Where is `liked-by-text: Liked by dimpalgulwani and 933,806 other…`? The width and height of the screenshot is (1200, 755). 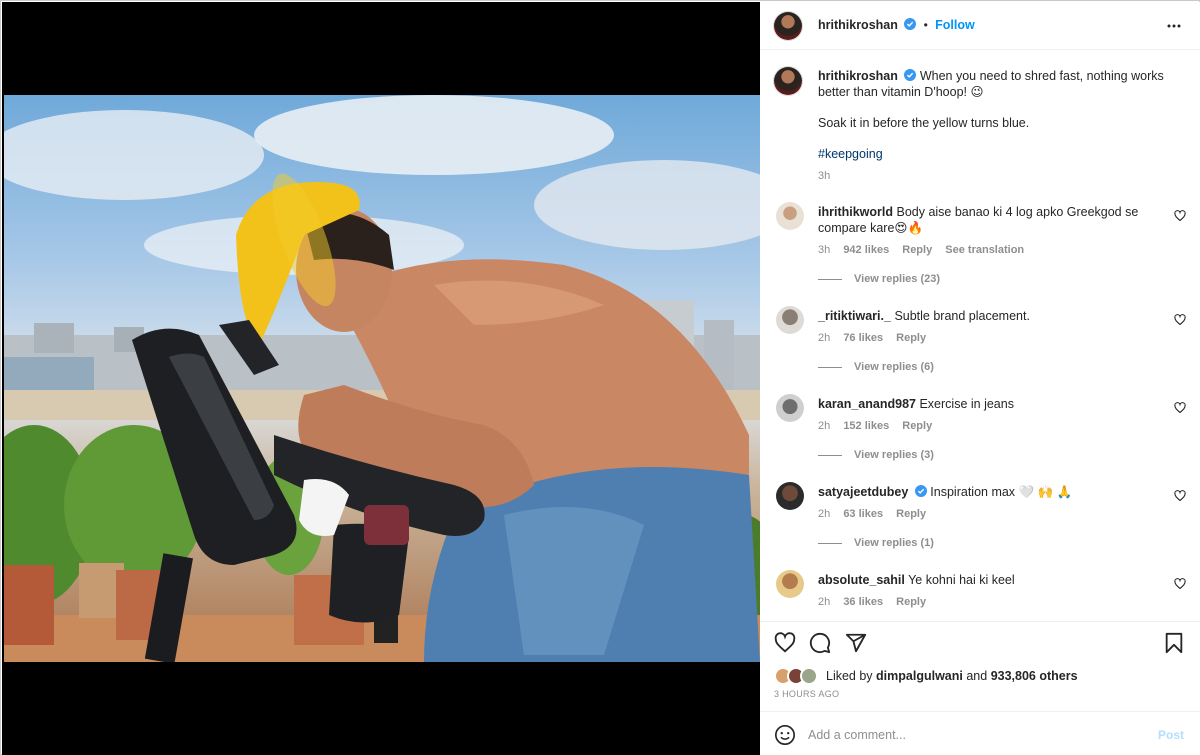
liked-by-text: Liked by dimpalgulwani and 933,806 other… is located at coordinates (952, 676).